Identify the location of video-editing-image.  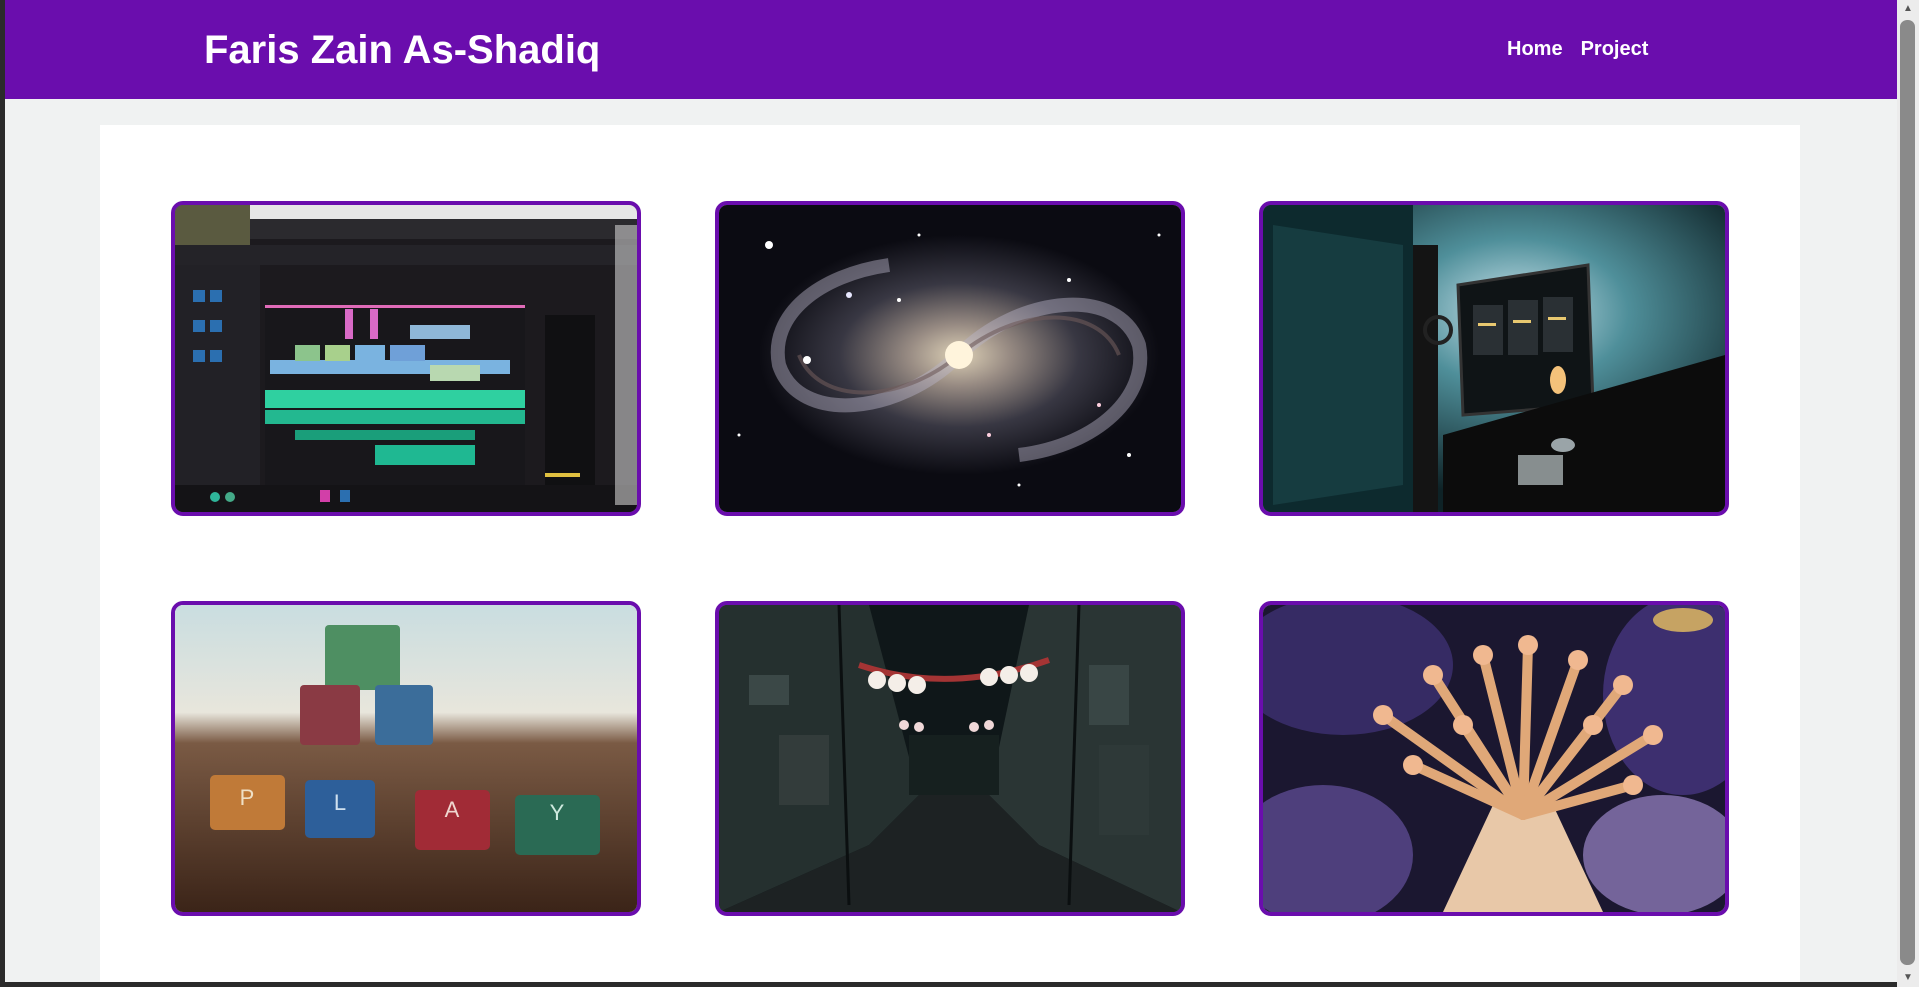
(406, 358).